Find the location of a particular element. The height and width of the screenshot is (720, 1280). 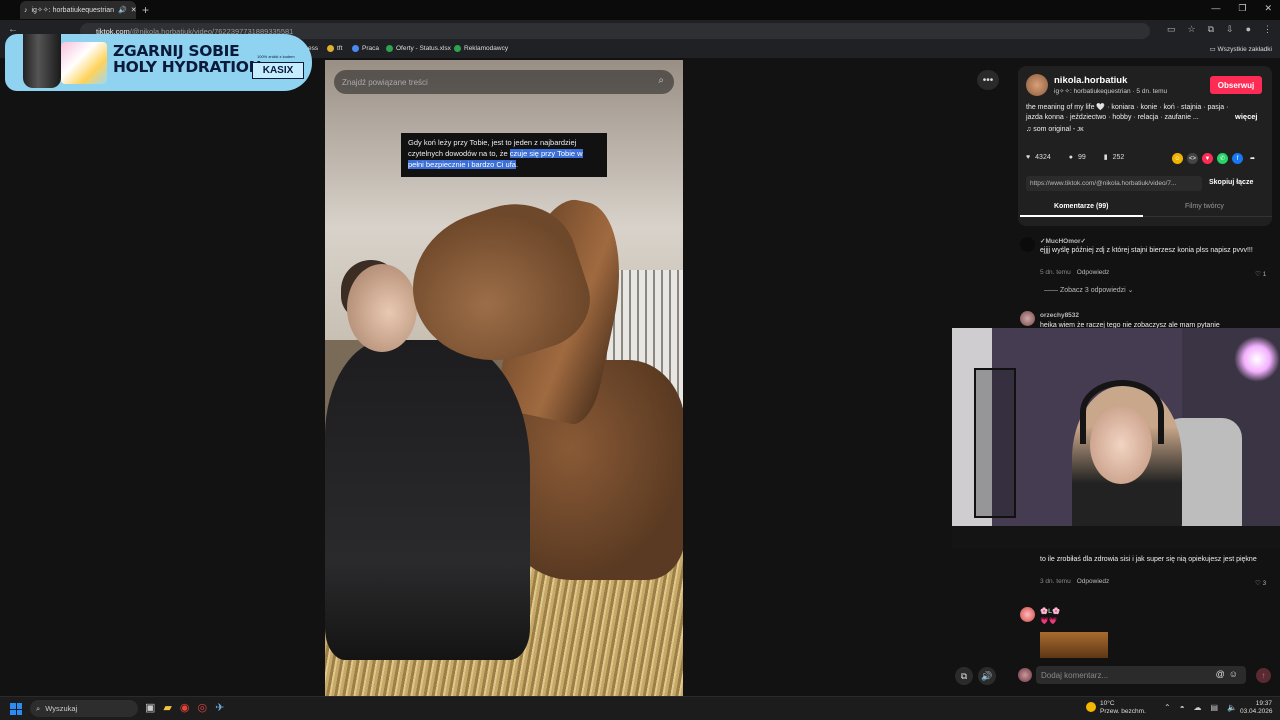

ad-small-text: 100% zniżki z kodem is located at coordinates (276, 56).